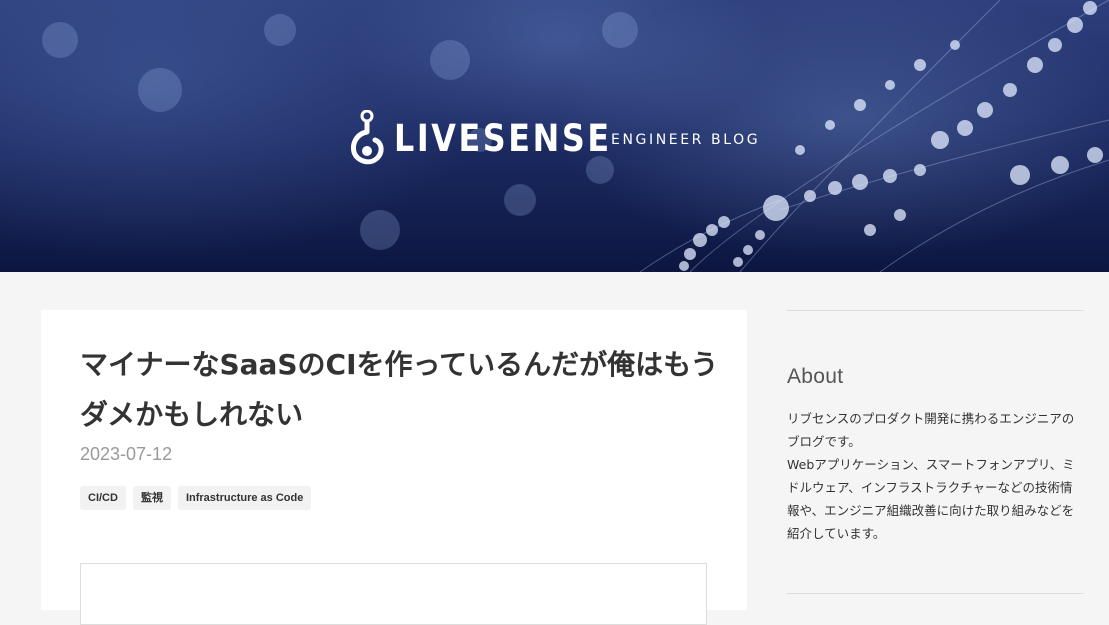  I want to click on livesense-hook-logo-icon, so click(367, 137).